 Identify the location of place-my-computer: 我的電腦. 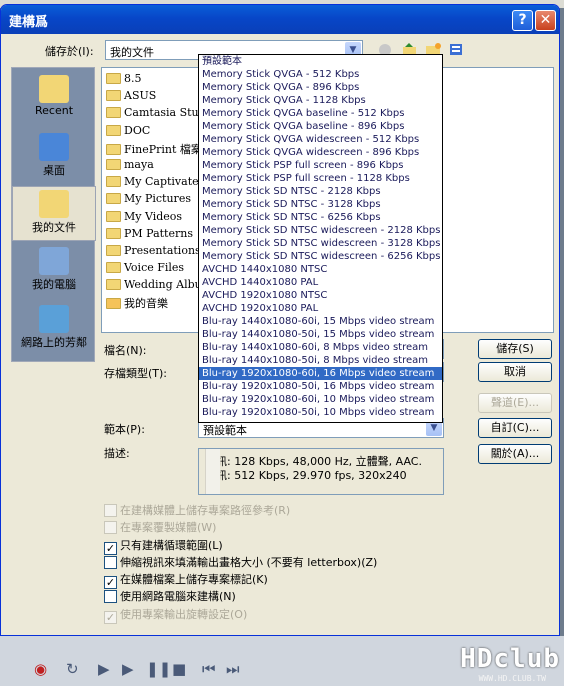
(54, 271).